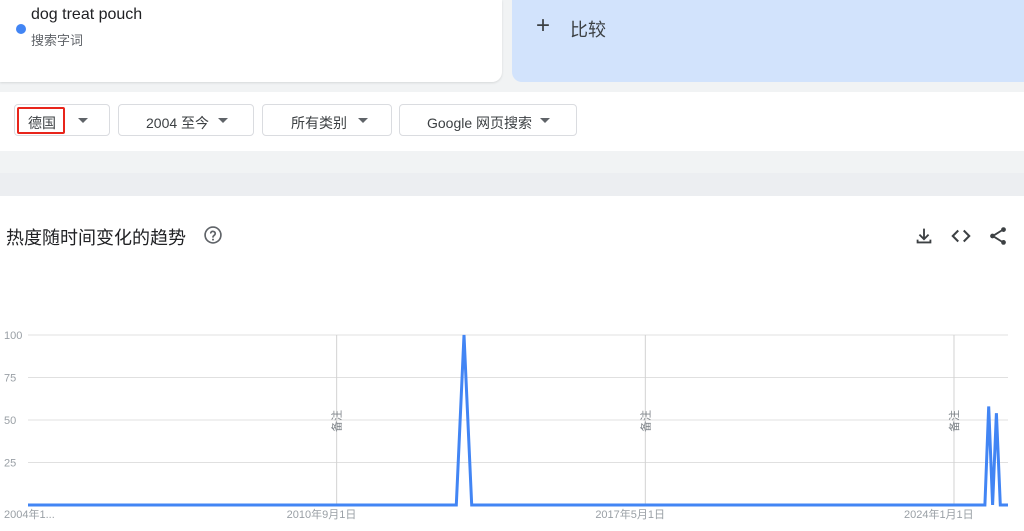 The image size is (1024, 531). Describe the element at coordinates (10, 379) in the screenshot. I see `y-tick-label: 75` at that location.